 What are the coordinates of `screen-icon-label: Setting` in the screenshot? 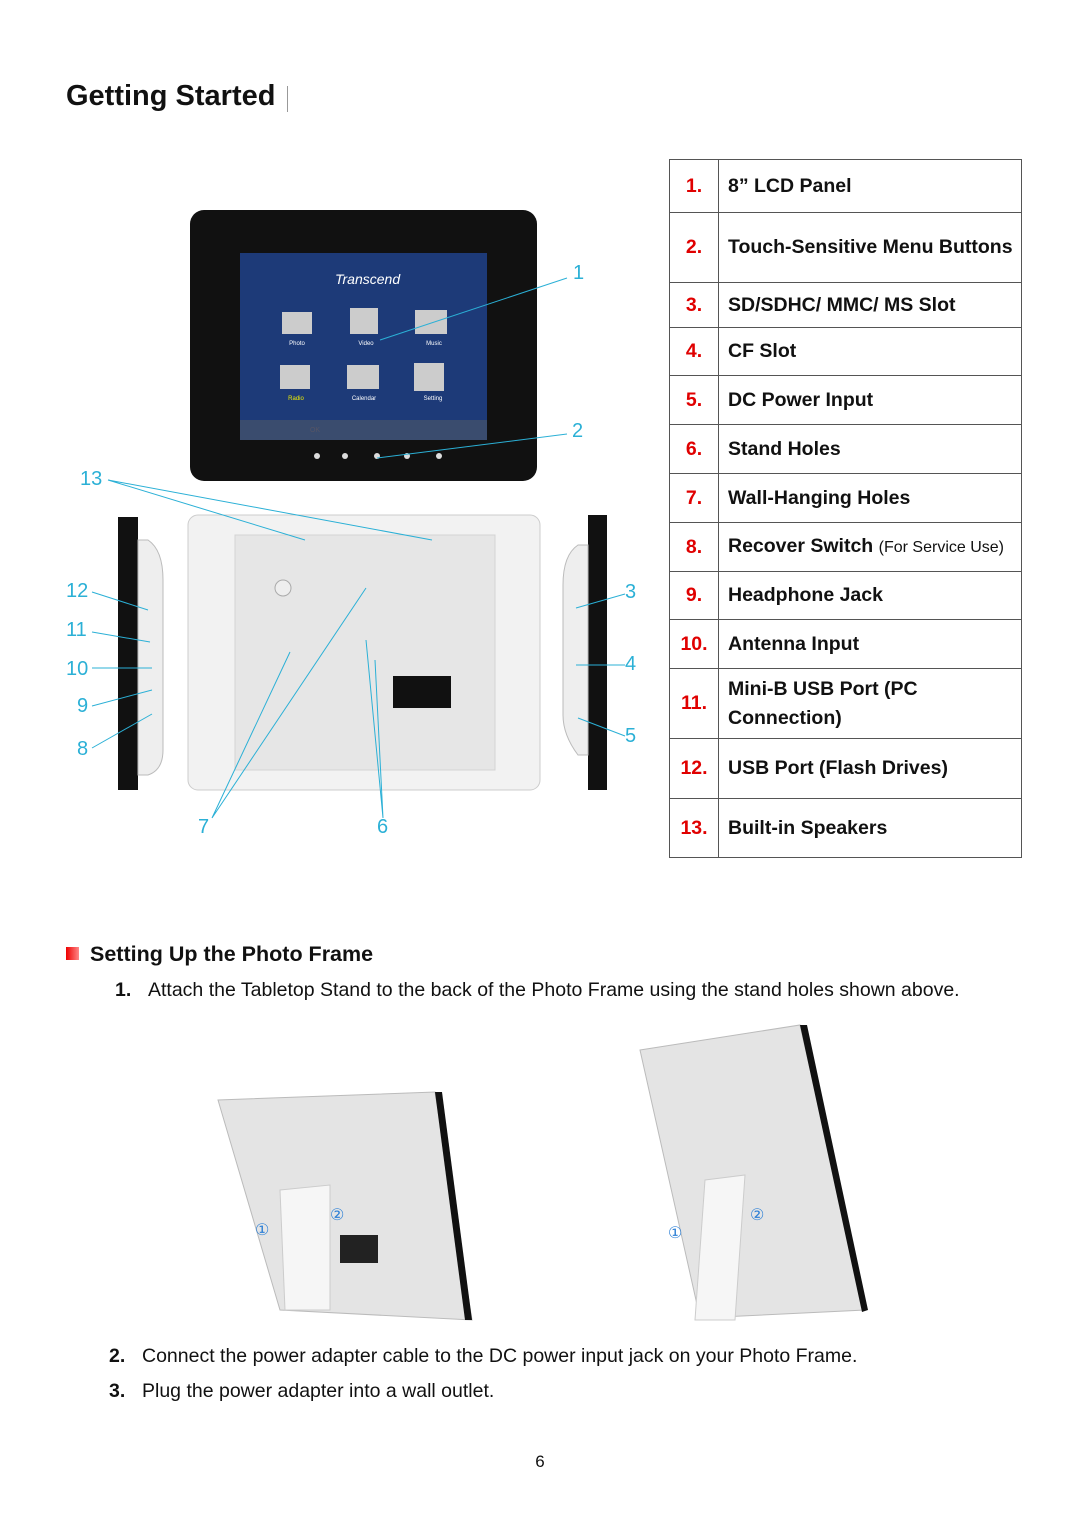 It's located at (433, 399).